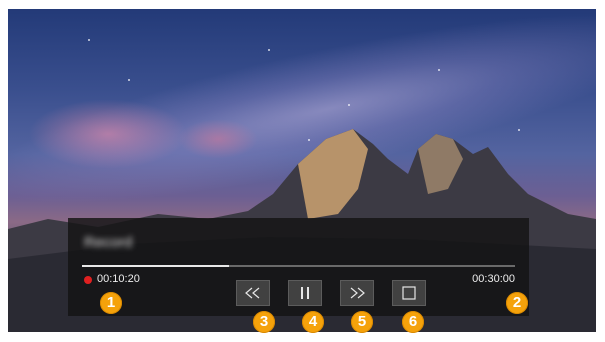 The width and height of the screenshot is (605, 342). Describe the element at coordinates (493, 279) in the screenshot. I see `total-duration: 00:30:00` at that location.